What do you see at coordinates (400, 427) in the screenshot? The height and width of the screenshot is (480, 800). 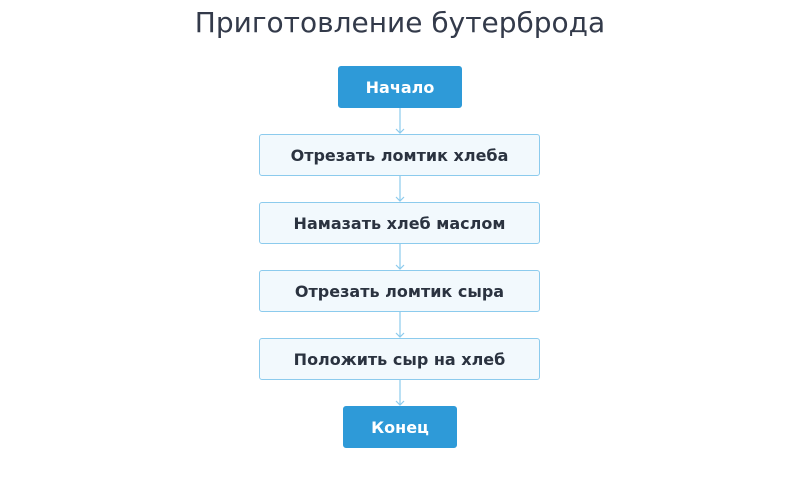 I see `node-end: Конец` at bounding box center [400, 427].